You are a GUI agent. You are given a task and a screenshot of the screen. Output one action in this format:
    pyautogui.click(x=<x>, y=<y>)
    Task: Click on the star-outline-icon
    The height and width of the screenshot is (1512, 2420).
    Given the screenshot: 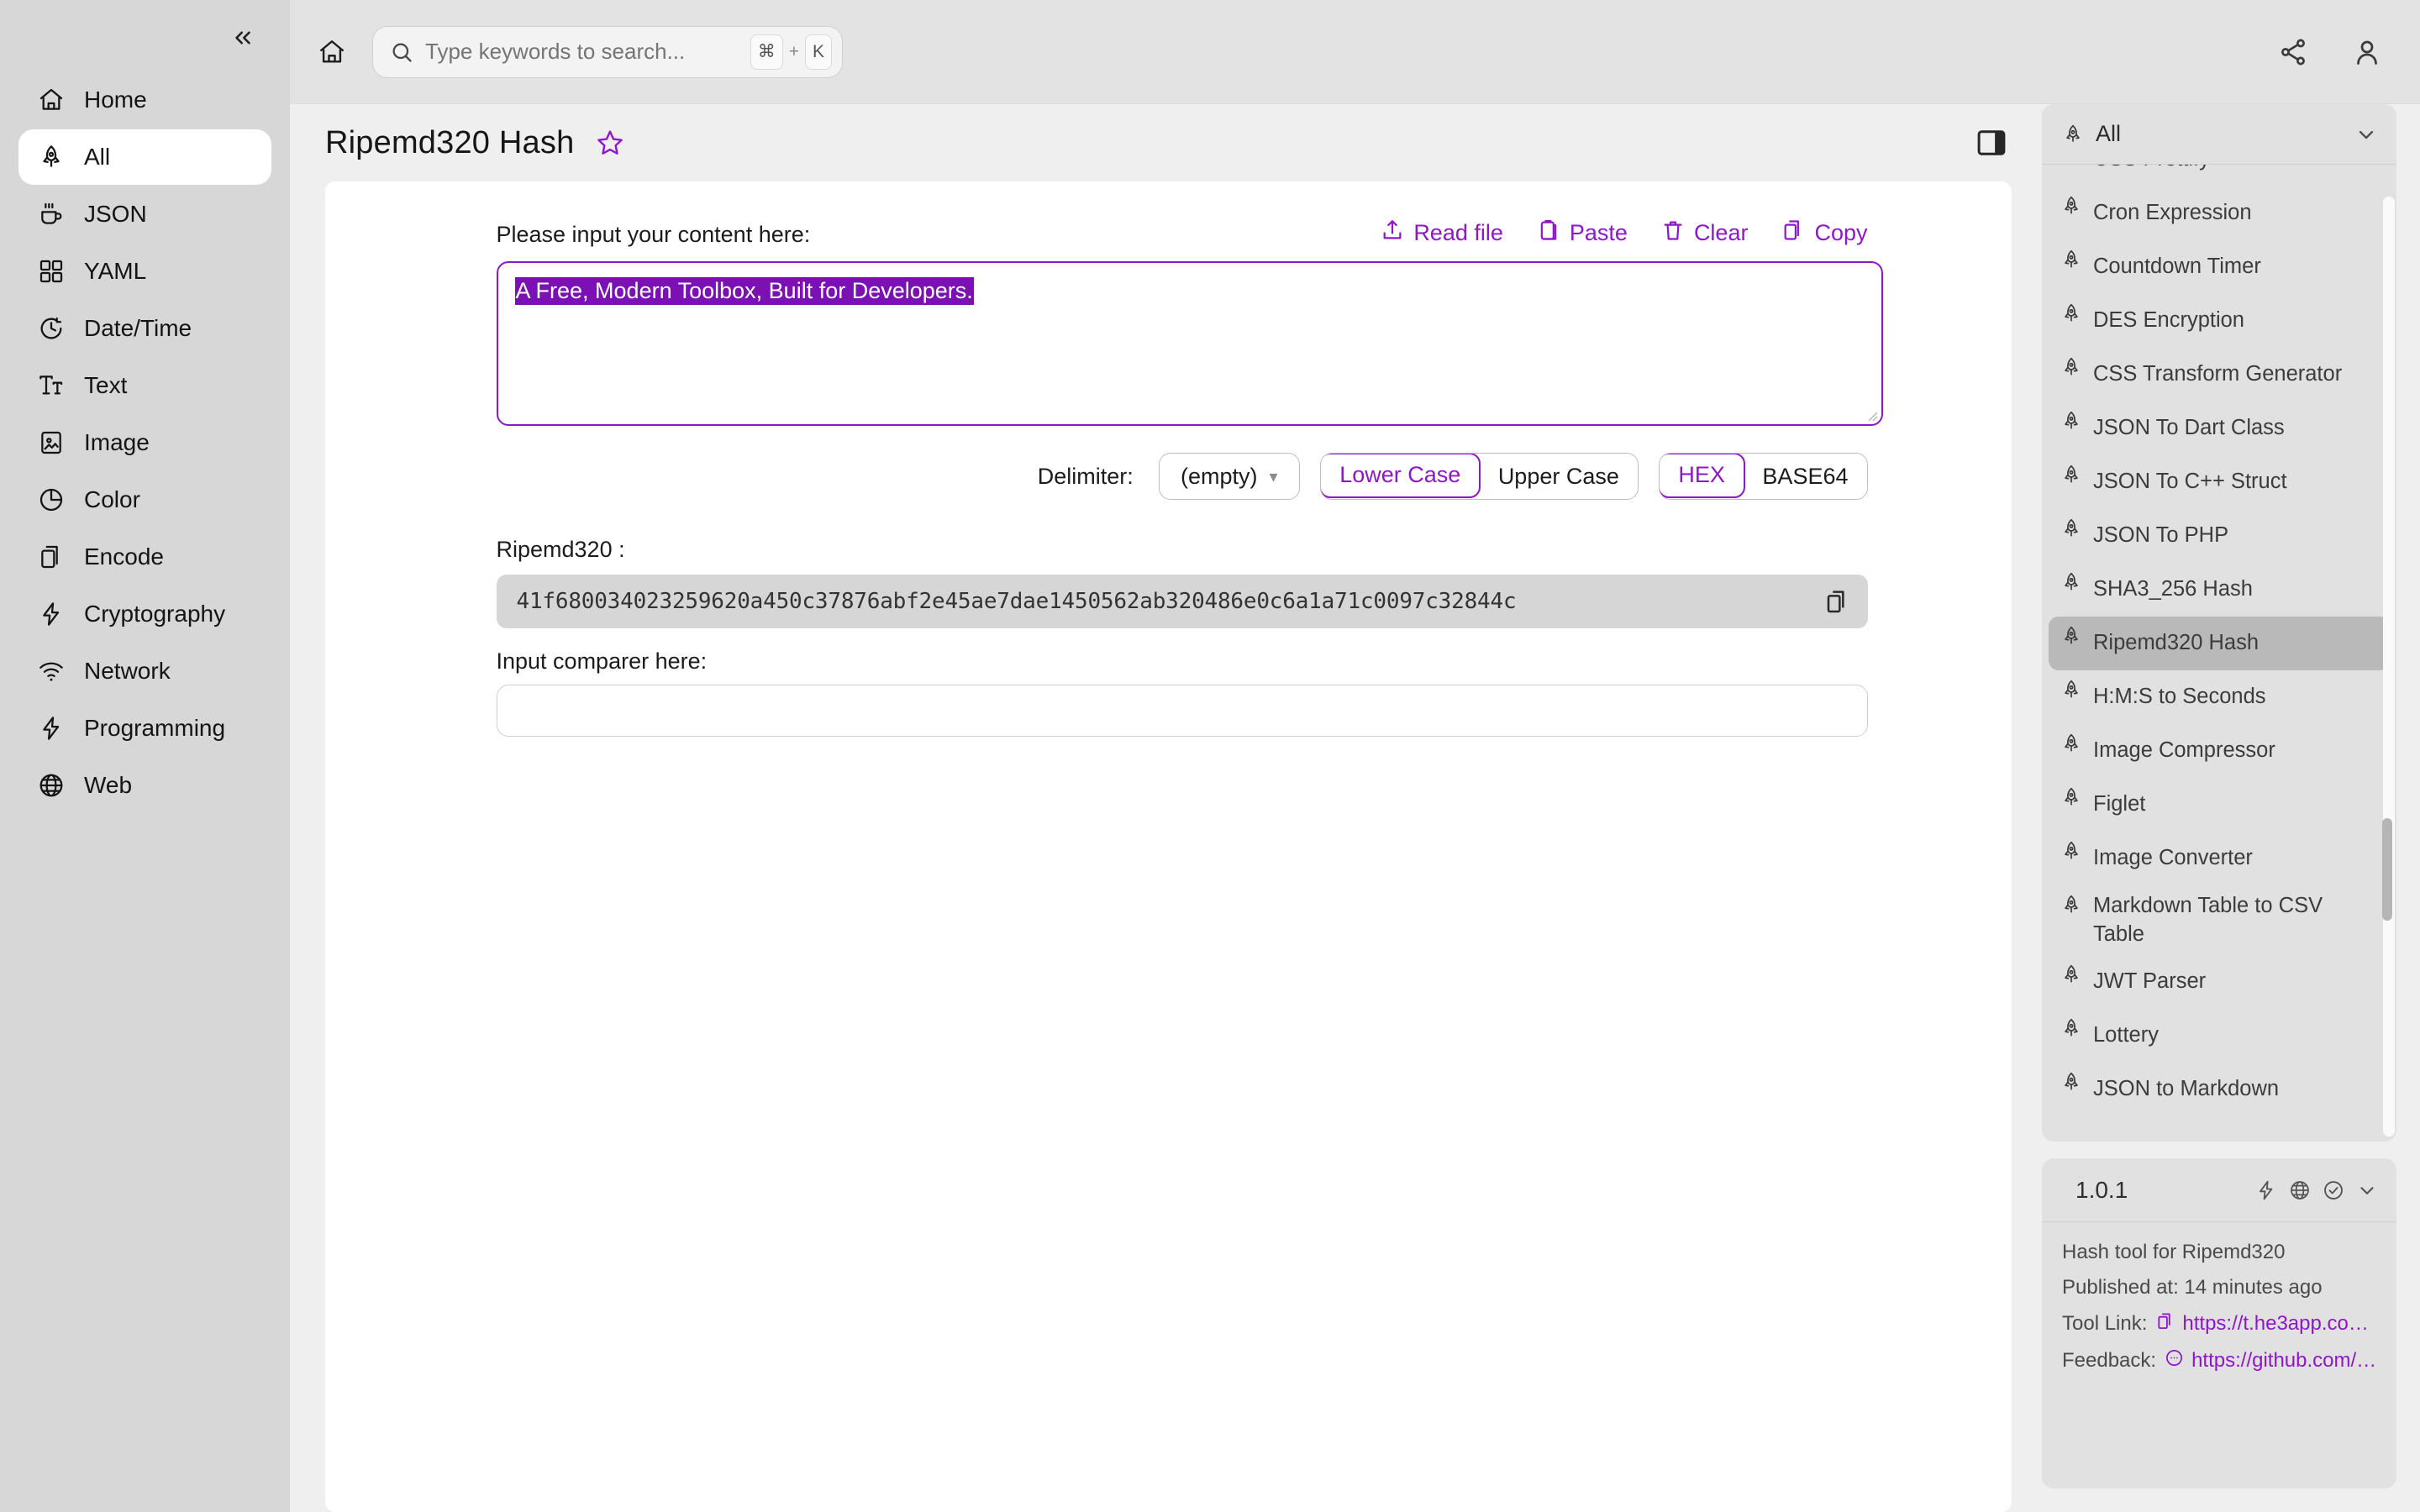 What is the action you would take?
    pyautogui.click(x=610, y=142)
    